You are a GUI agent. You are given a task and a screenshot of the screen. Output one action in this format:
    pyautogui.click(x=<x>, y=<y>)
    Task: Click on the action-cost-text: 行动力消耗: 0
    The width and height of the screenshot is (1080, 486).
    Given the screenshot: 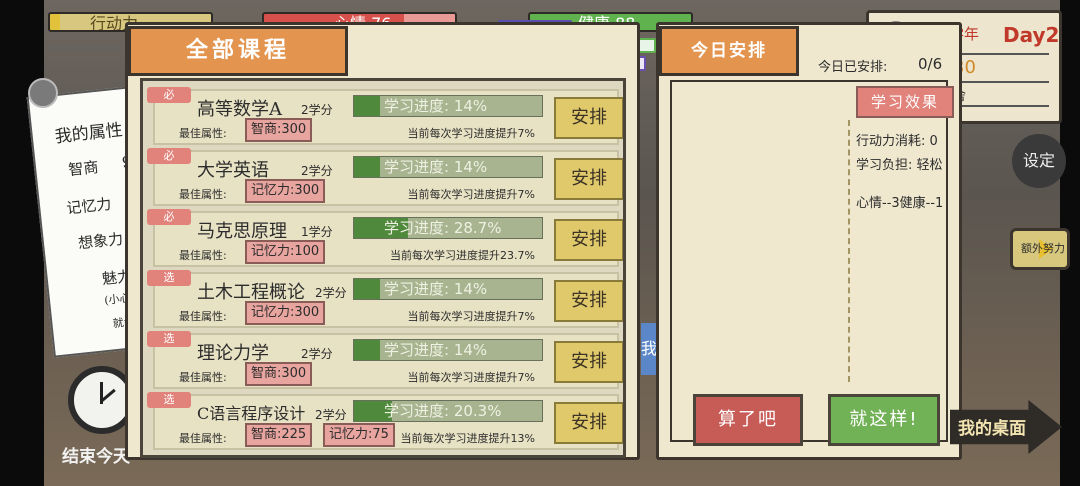 What is the action you would take?
    pyautogui.click(x=897, y=141)
    